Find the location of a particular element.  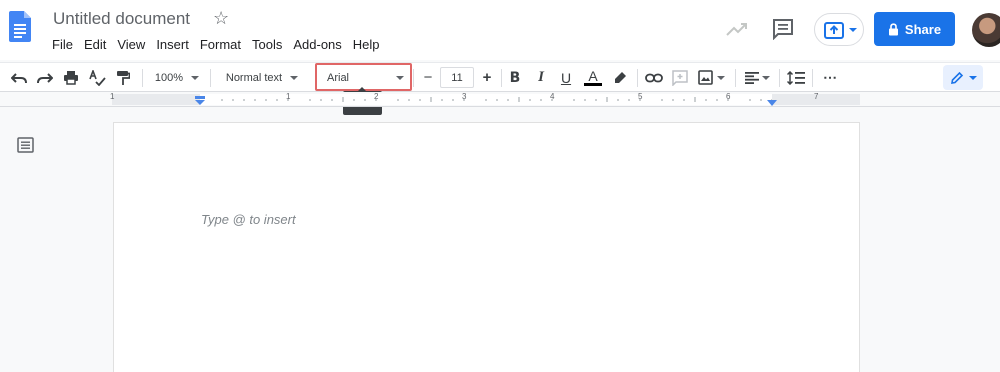

print-icon is located at coordinates (71, 77).